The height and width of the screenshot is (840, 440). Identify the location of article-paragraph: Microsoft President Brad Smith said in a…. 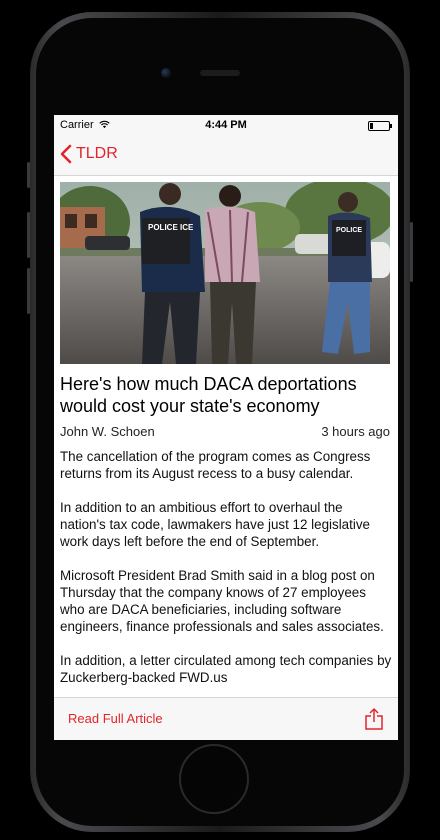
(222, 601).